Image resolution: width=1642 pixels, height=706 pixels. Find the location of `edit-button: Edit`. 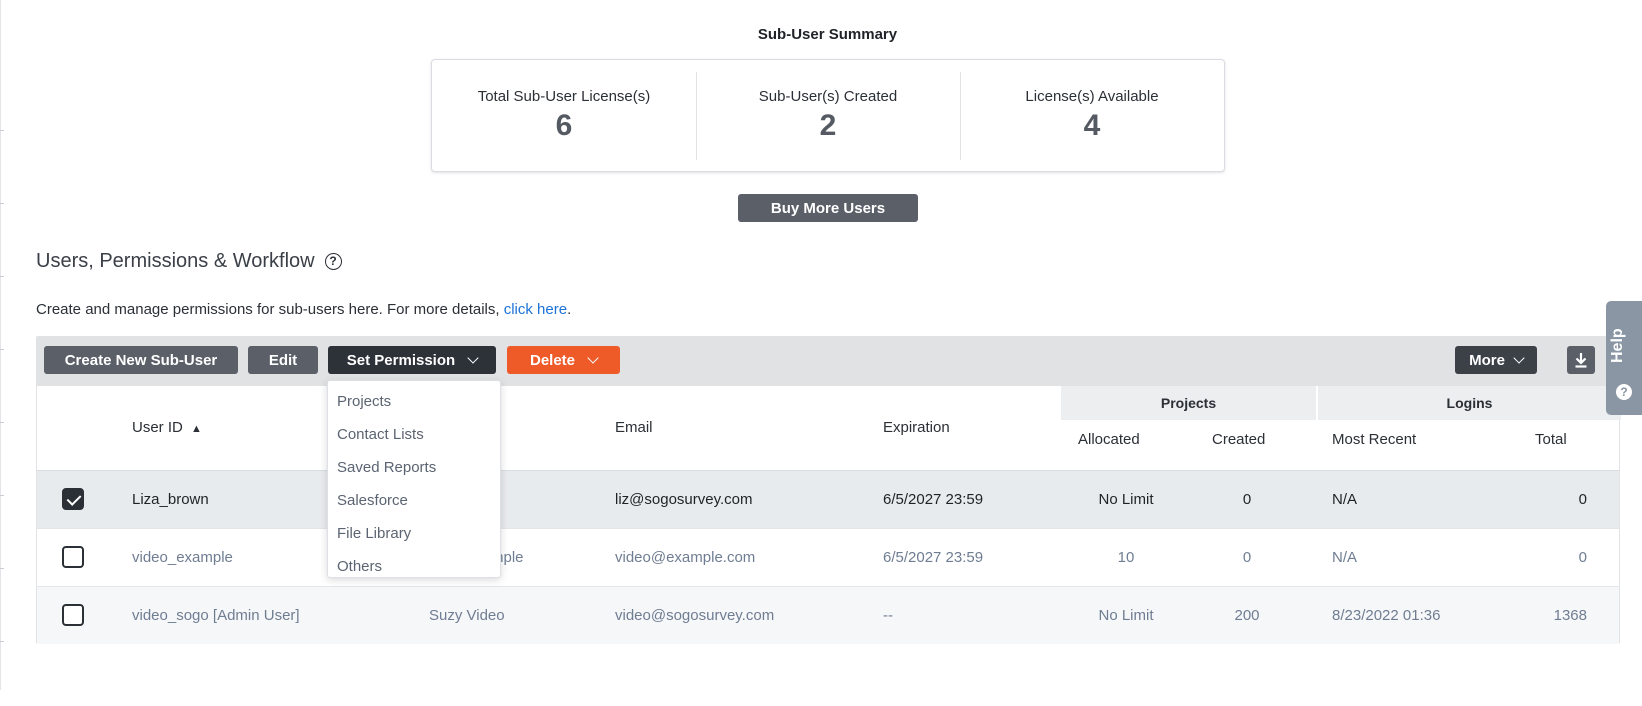

edit-button: Edit is located at coordinates (283, 360).